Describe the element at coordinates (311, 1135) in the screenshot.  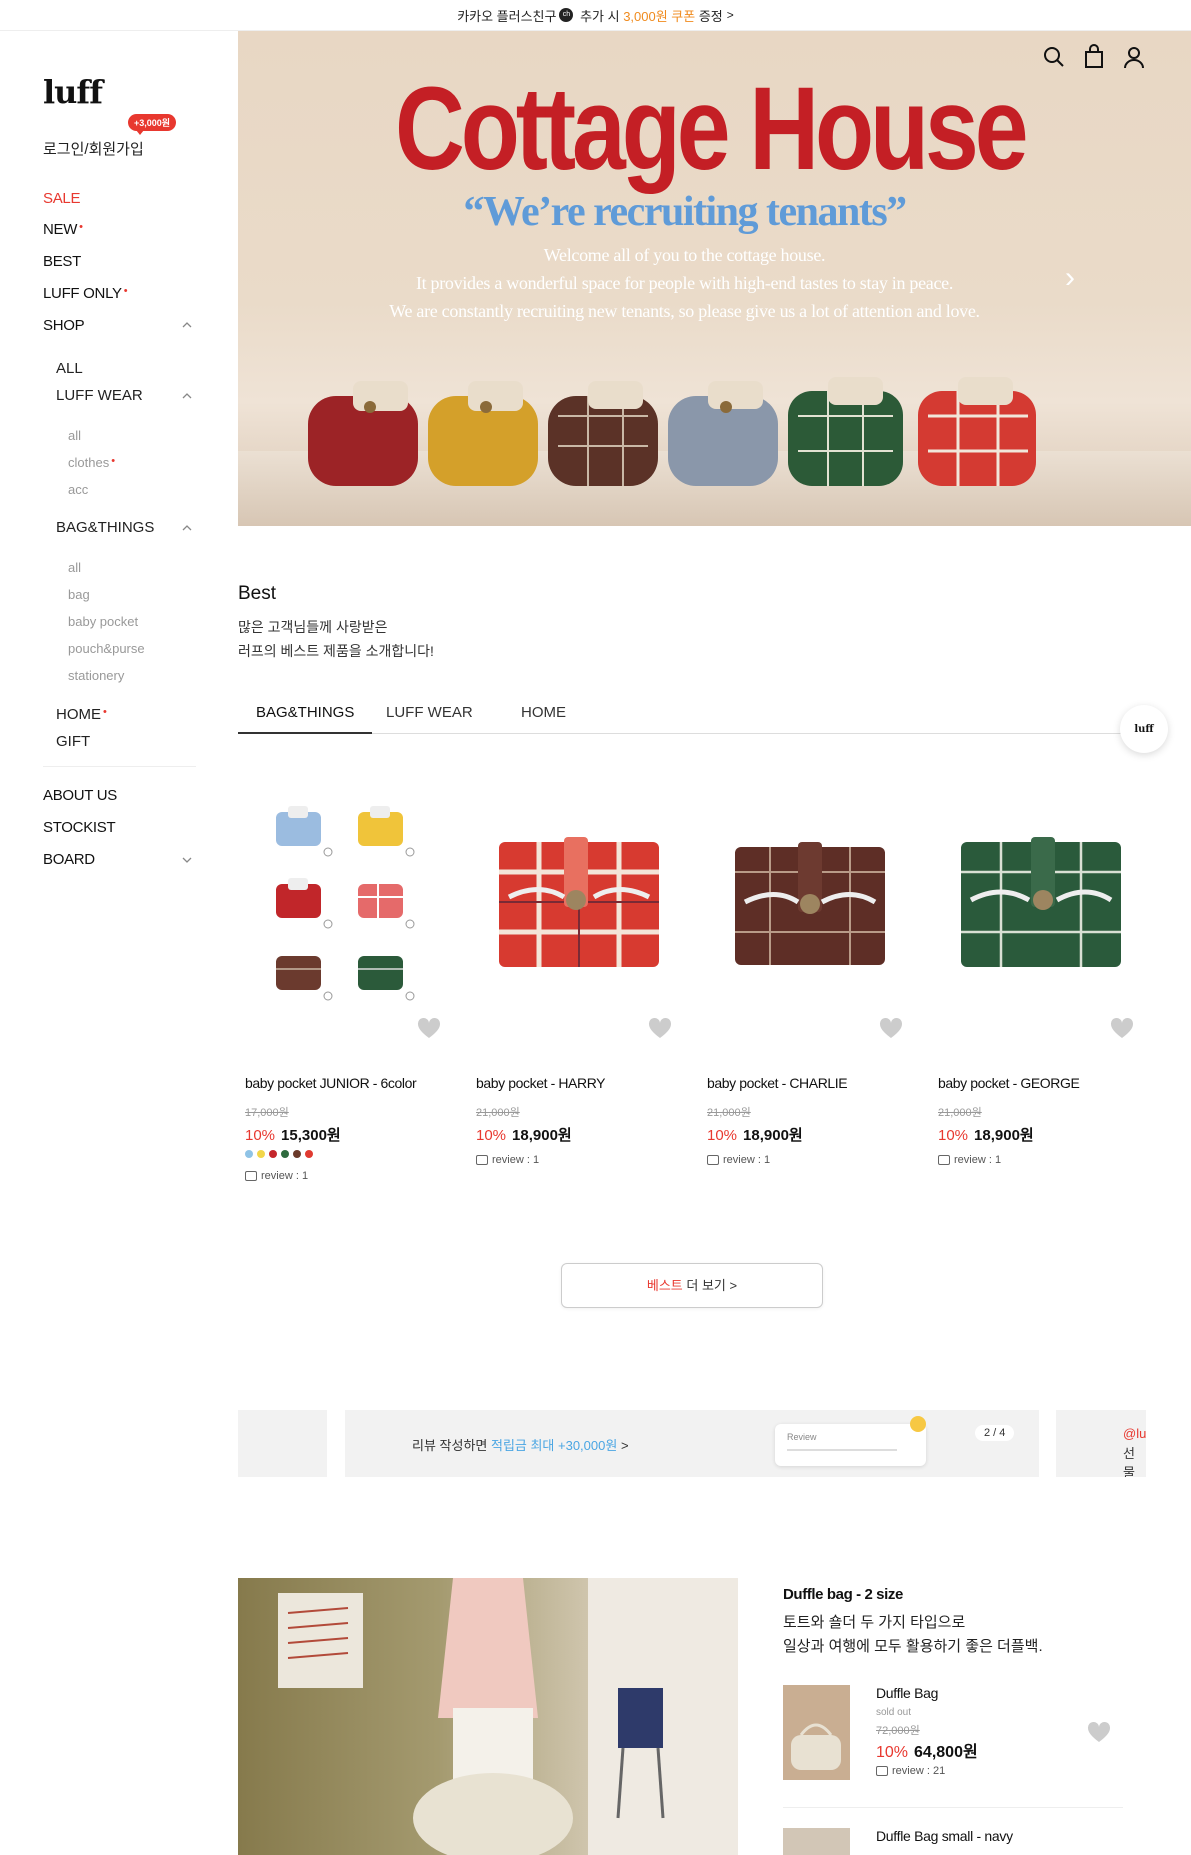
I see `sale-price: 15,300원` at that location.